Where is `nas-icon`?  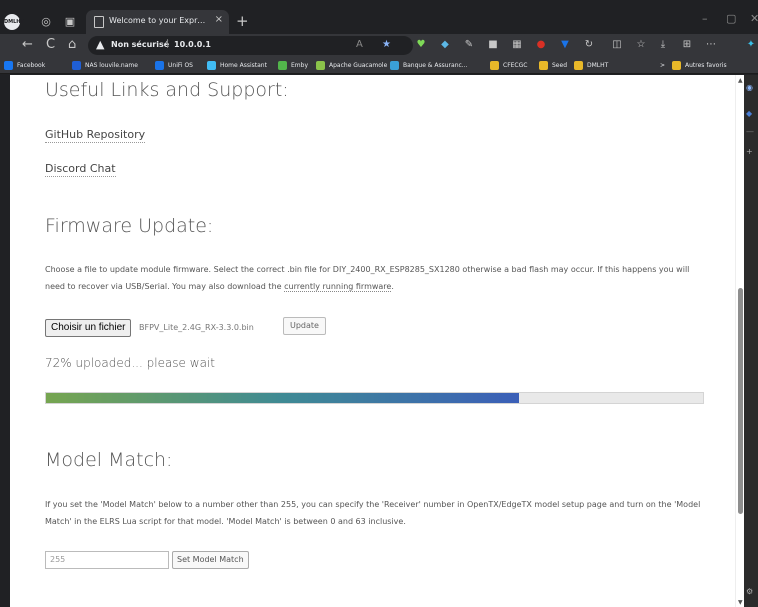
nas-icon is located at coordinates (76, 65).